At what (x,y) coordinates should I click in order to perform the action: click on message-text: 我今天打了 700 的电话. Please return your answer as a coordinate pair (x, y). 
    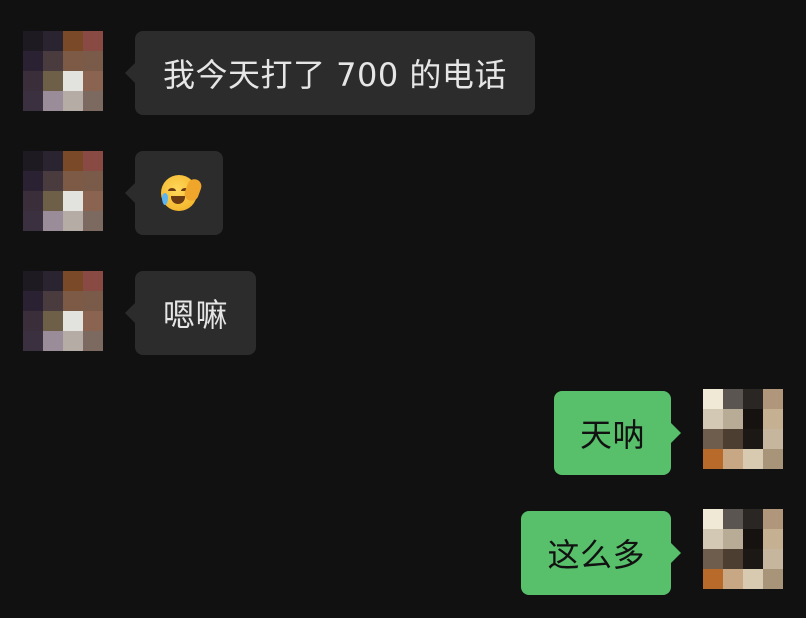
    Looking at the image, I should click on (335, 75).